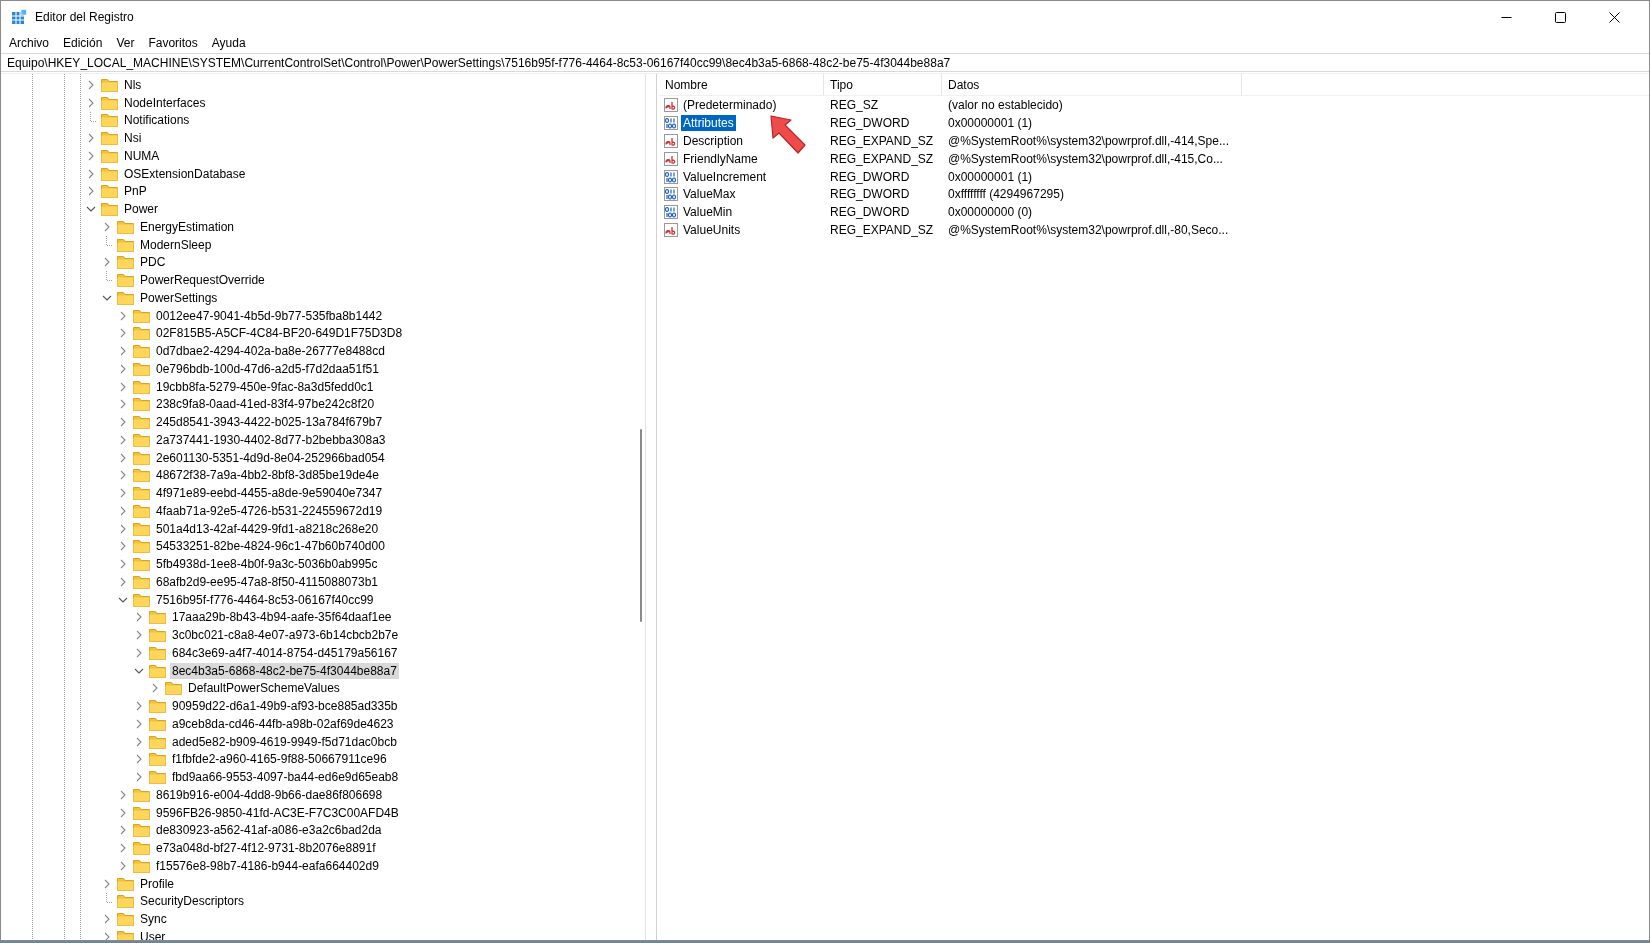  Describe the element at coordinates (192, 901) in the screenshot. I see `tree-item: SecurityDescriptors` at that location.